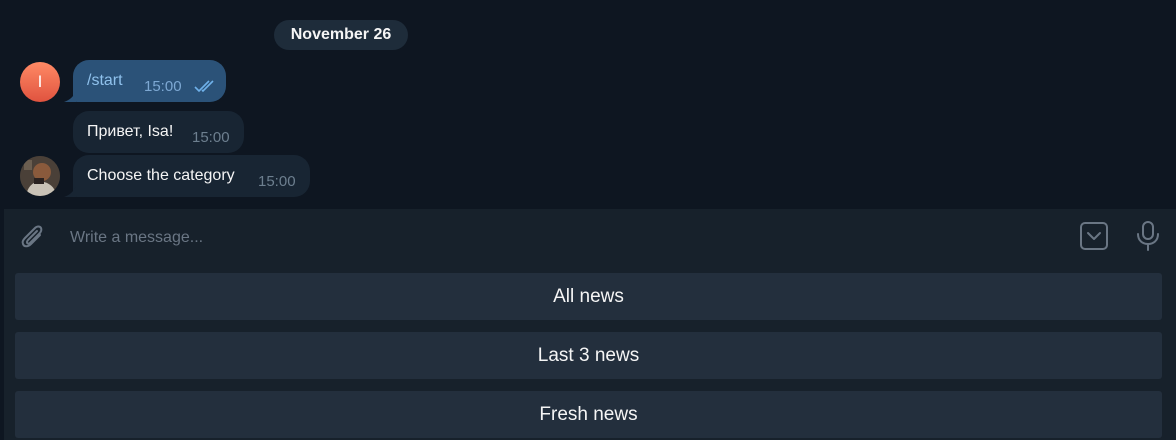 This screenshot has height=440, width=1176. What do you see at coordinates (130, 131) in the screenshot?
I see `message-text: Привет, Isa!` at bounding box center [130, 131].